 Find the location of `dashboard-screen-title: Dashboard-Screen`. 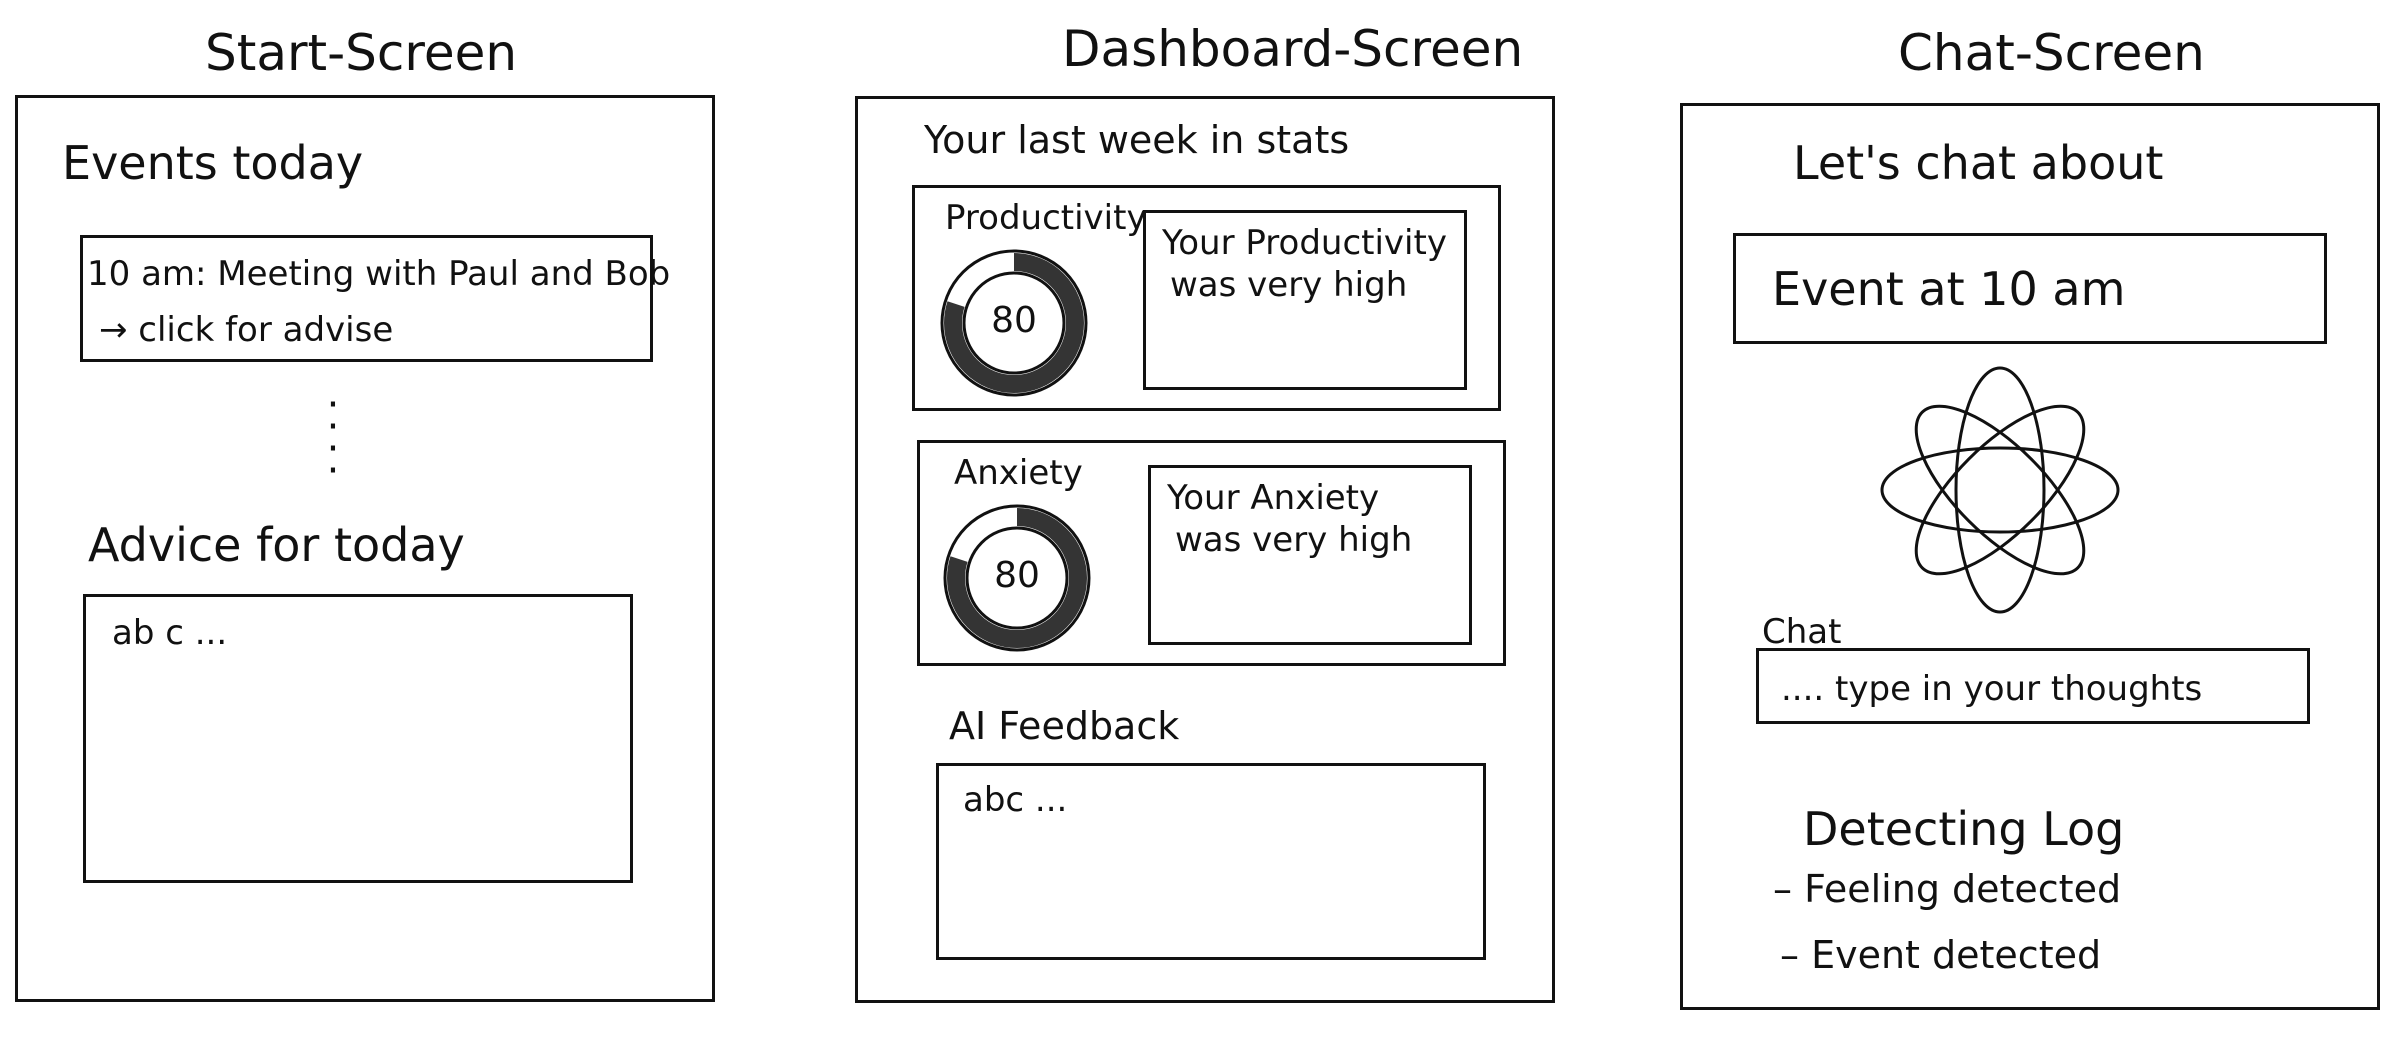

dashboard-screen-title: Dashboard-Screen is located at coordinates (1293, 49).